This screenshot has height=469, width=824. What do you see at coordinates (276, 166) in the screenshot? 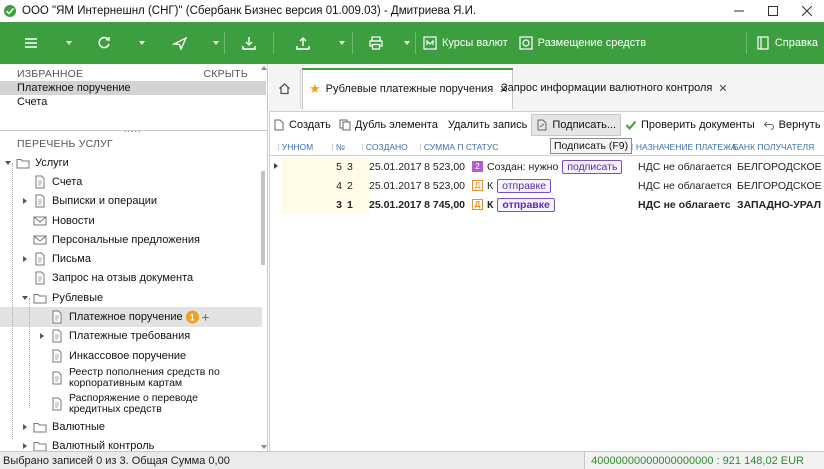
I see `current-row-marker-icon` at bounding box center [276, 166].